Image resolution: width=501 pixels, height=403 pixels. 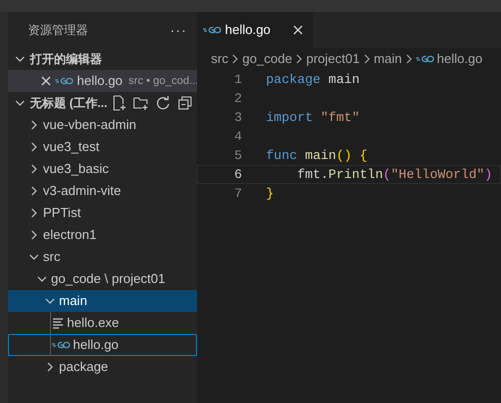 What do you see at coordinates (102, 257) in the screenshot?
I see `tree-item: src` at bounding box center [102, 257].